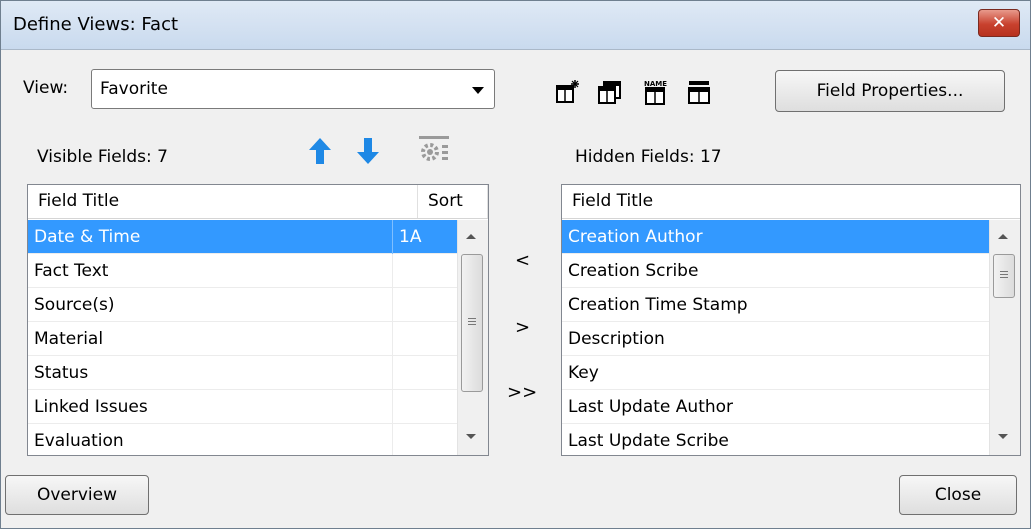  Describe the element at coordinates (775, 439) in the screenshot. I see `table-row: Last Update Scribe` at that location.